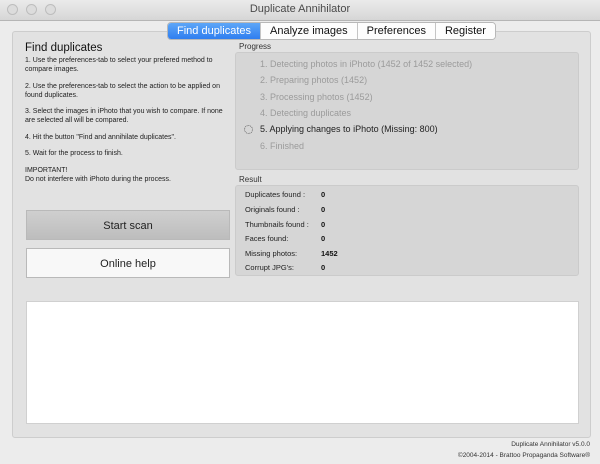  Describe the element at coordinates (464, 31) in the screenshot. I see `tab-register: Register` at that location.